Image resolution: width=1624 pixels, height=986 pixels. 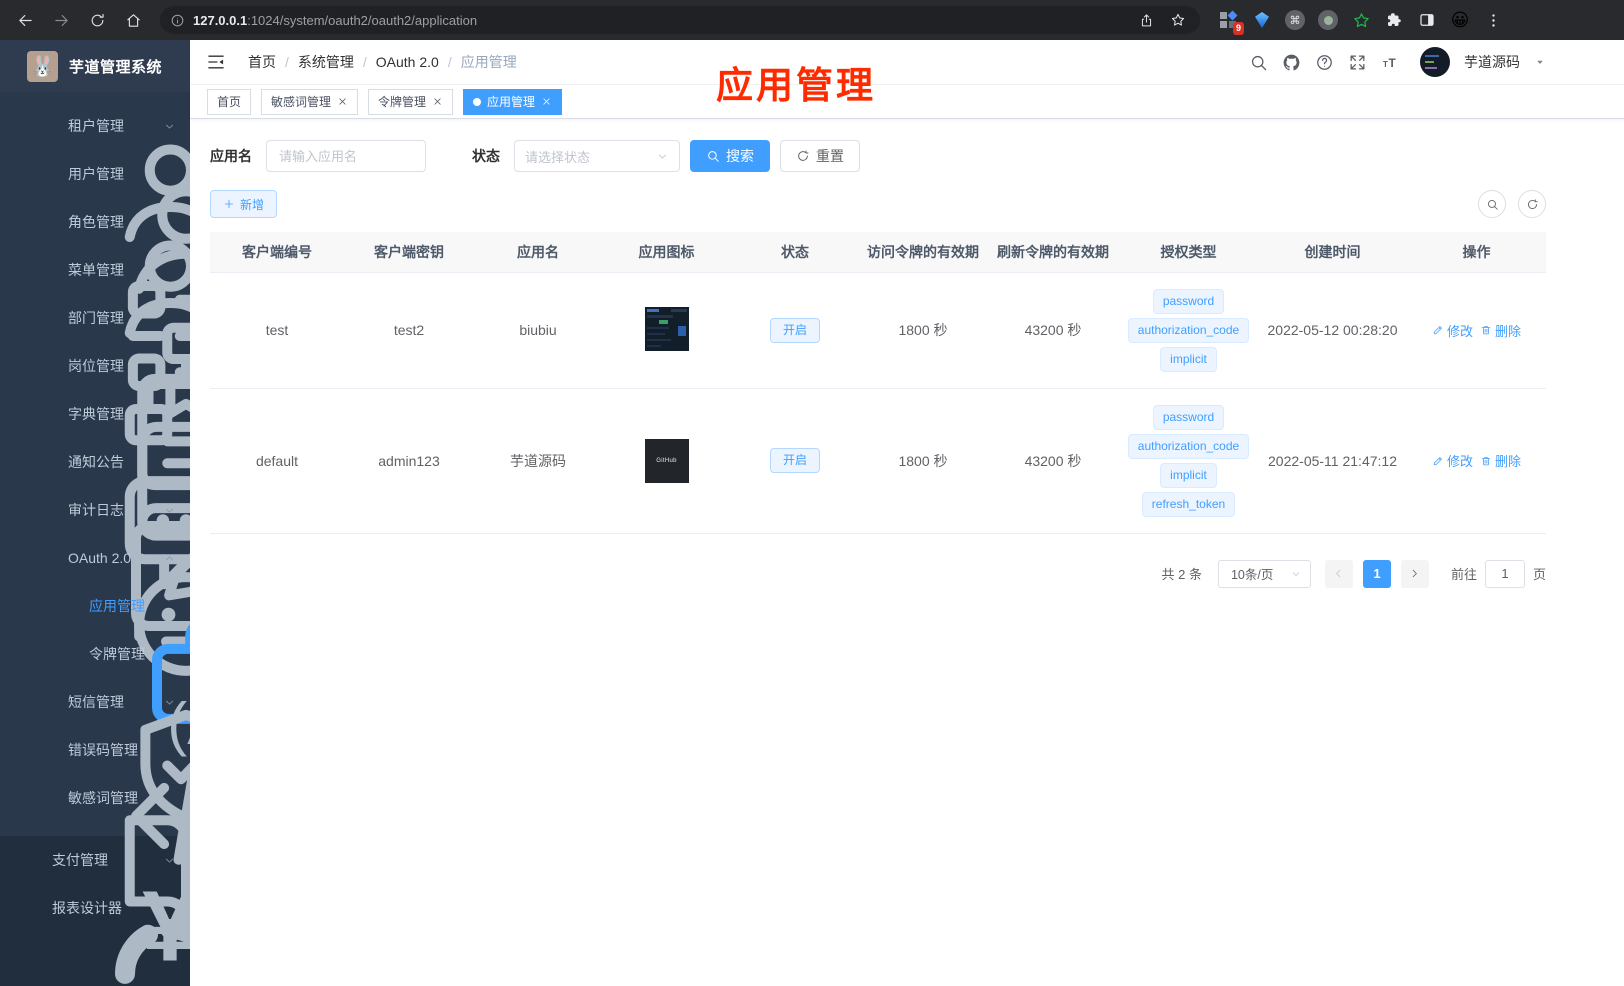 What do you see at coordinates (730, 156) in the screenshot?
I see `search-button: 搜索` at bounding box center [730, 156].